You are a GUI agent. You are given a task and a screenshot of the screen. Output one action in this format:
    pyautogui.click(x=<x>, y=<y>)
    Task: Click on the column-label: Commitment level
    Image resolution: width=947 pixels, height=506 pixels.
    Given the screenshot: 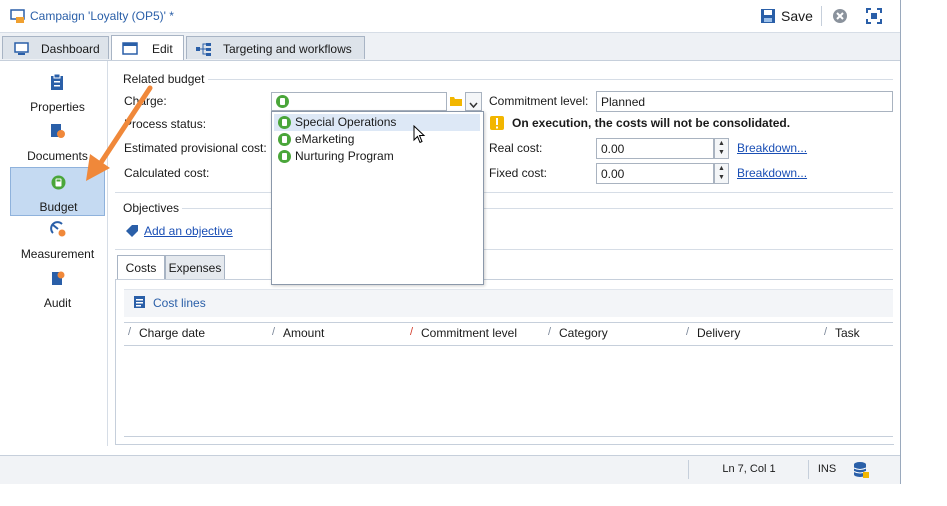 What is the action you would take?
    pyautogui.click(x=469, y=333)
    